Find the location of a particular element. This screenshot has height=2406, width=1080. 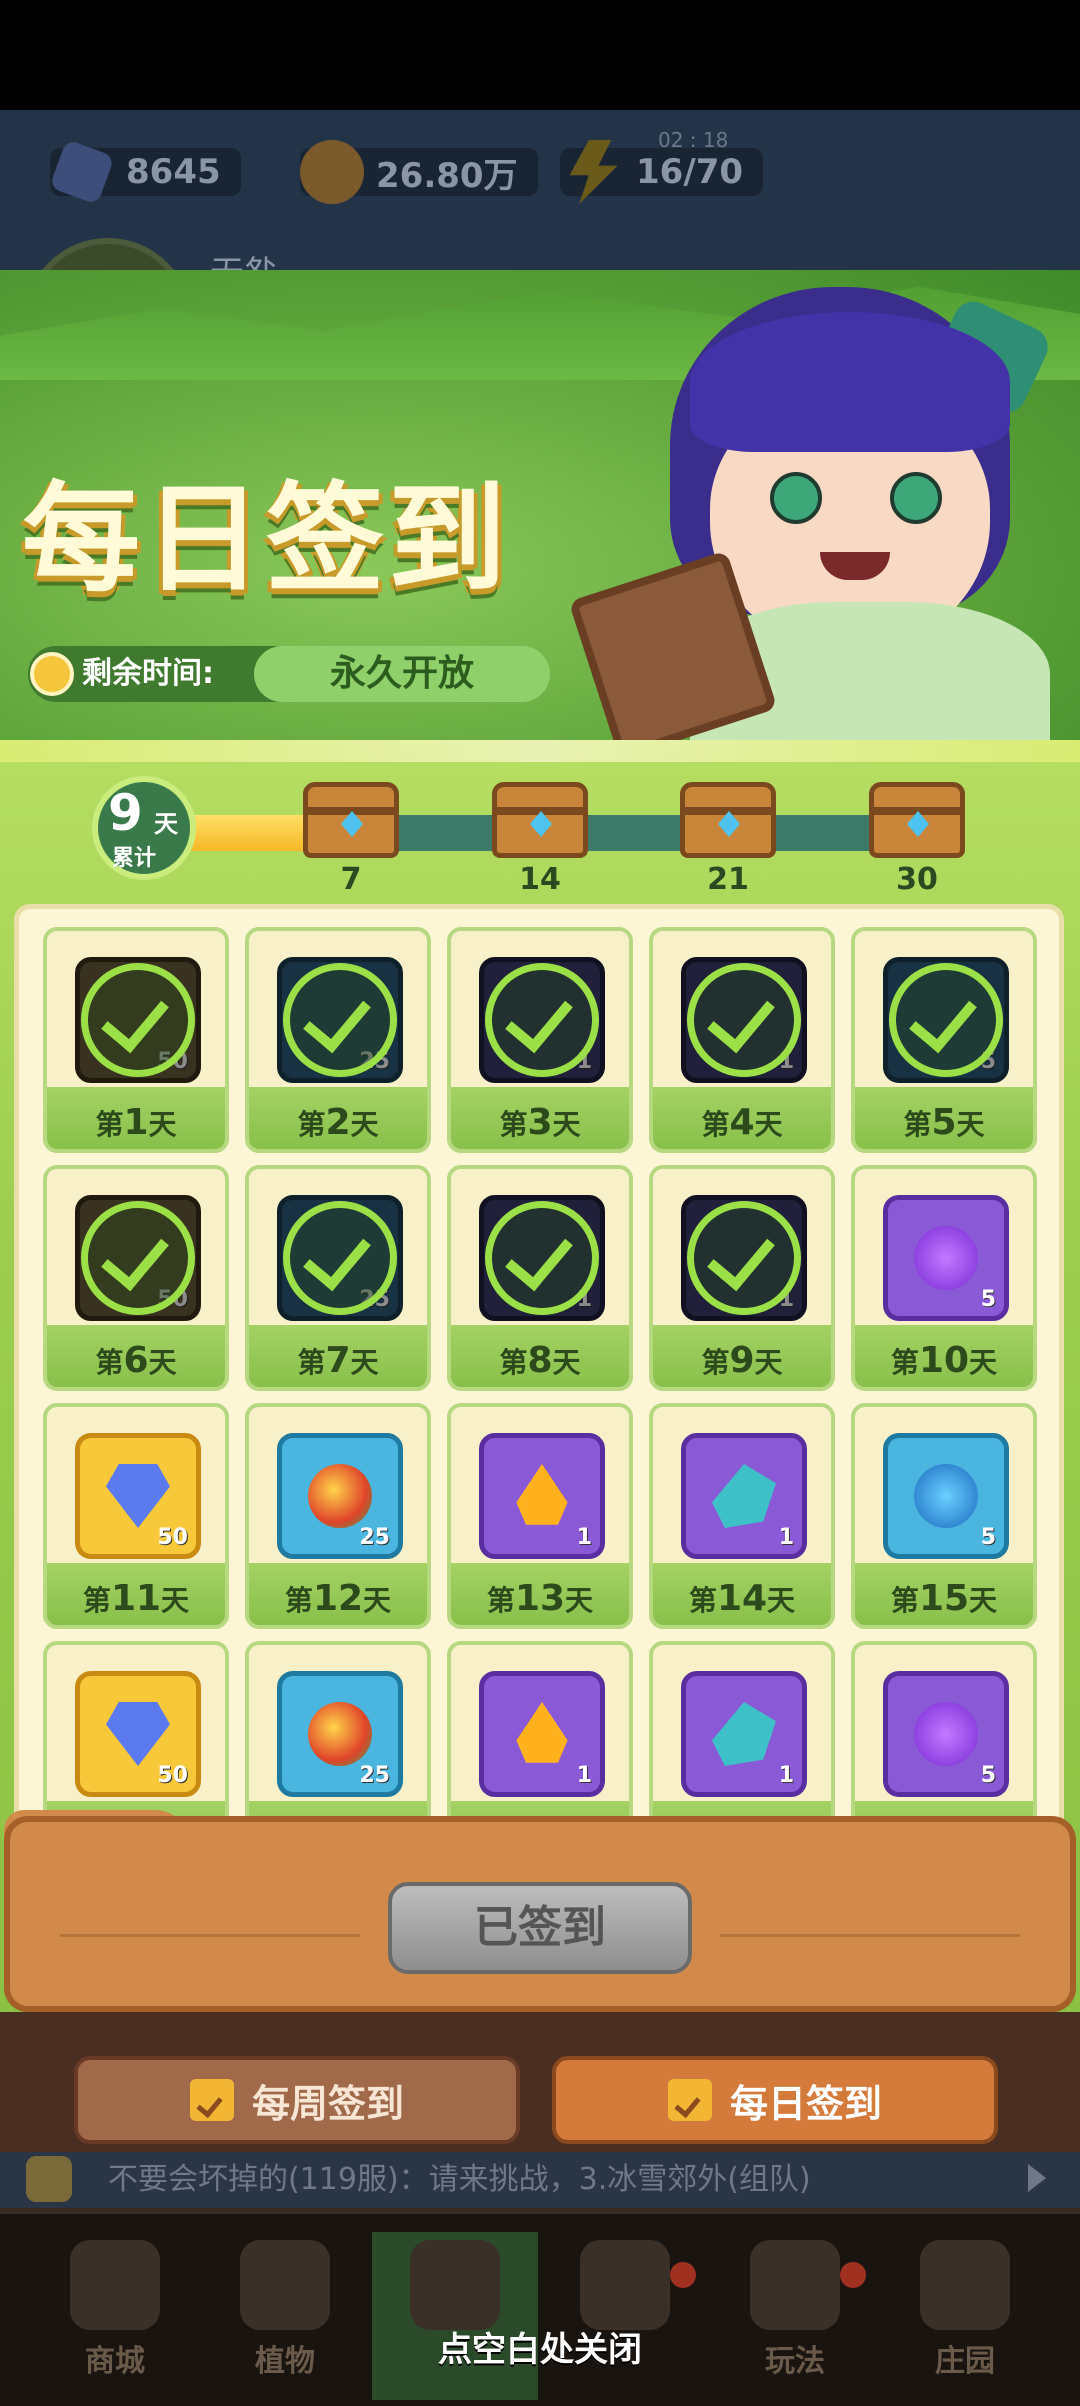

signed-button: 已签到 is located at coordinates (540, 1928).